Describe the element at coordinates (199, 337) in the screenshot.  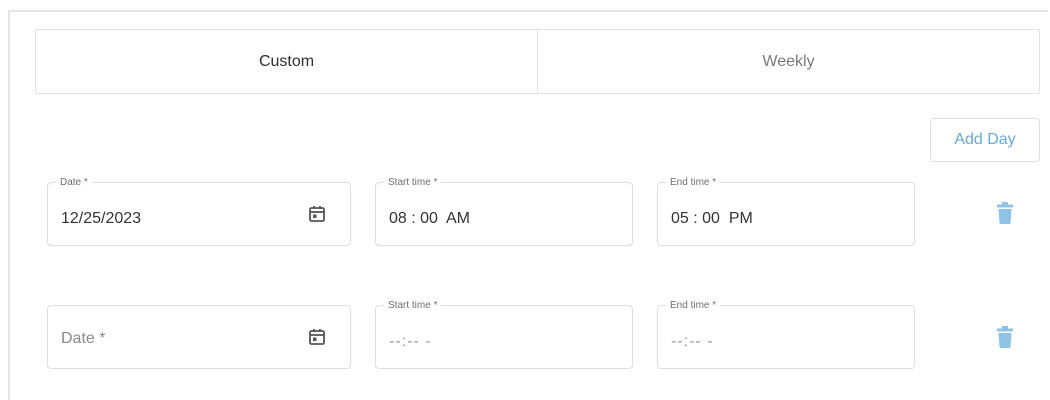
I see `date-field: Date *` at that location.